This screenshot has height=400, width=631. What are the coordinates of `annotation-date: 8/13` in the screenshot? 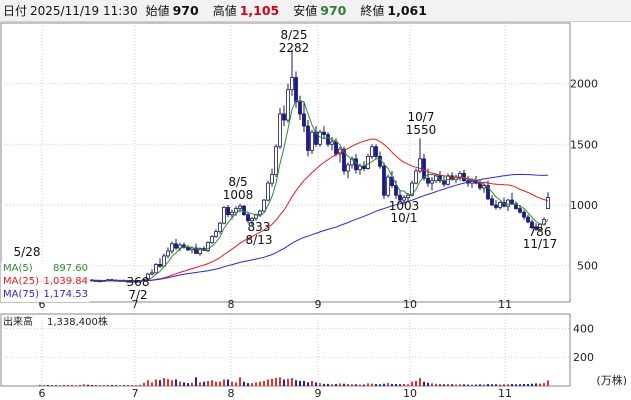 It's located at (259, 240).